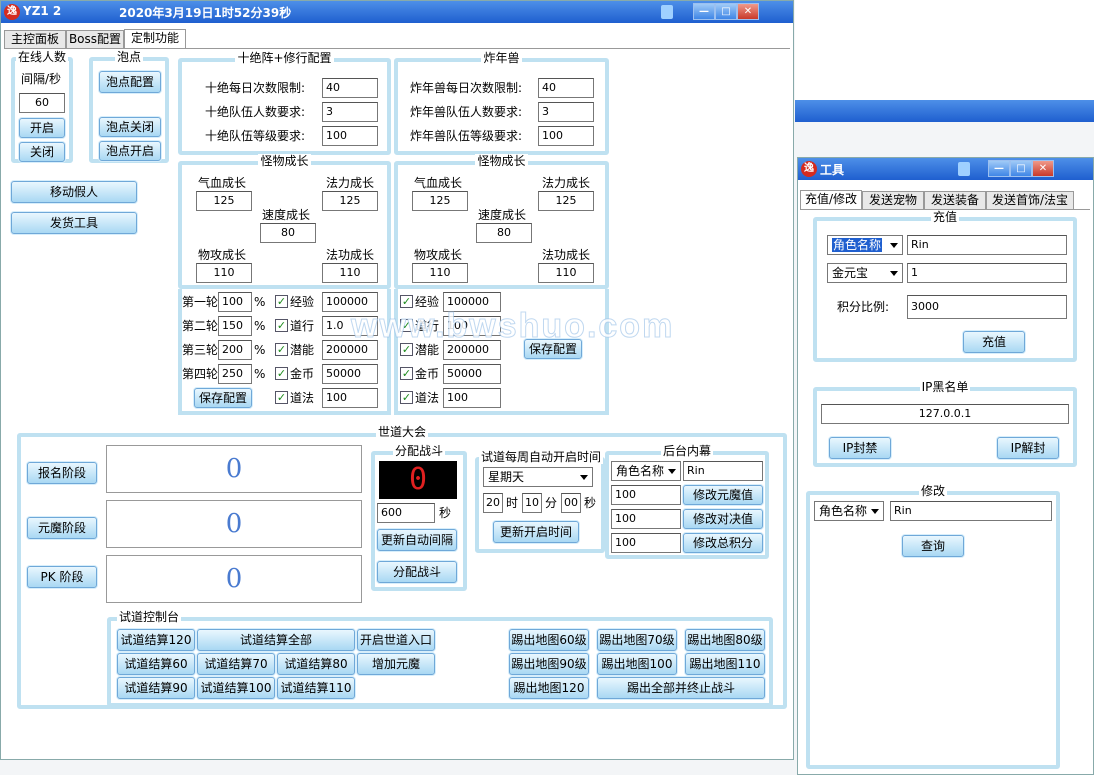 The image size is (1094, 775). Describe the element at coordinates (281, 301) in the screenshot. I see `exp-checkbox: ✓` at that location.